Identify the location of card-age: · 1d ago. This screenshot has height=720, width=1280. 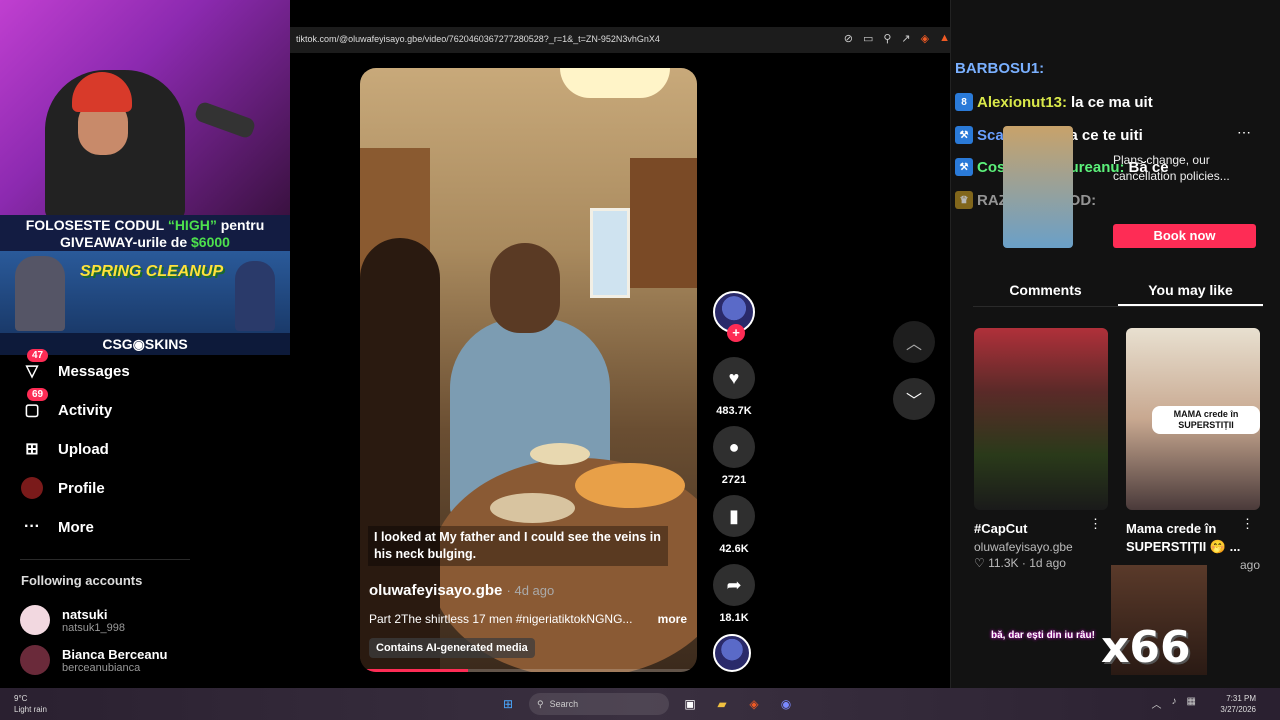
(1043, 563).